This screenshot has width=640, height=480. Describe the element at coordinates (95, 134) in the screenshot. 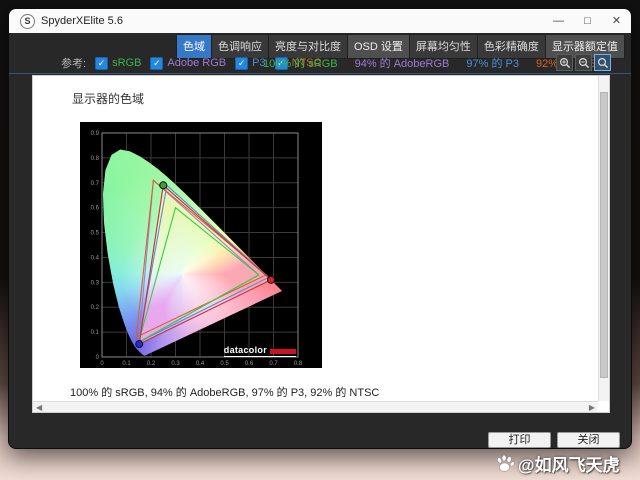

I see `svg-text: 0.9` at that location.